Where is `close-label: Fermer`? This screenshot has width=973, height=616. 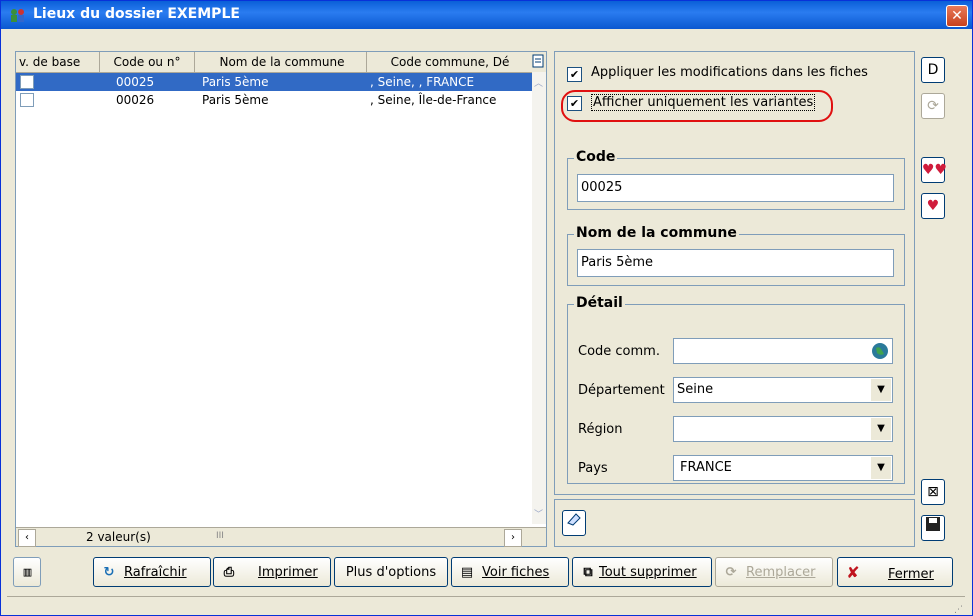 close-label: Fermer is located at coordinates (911, 574).